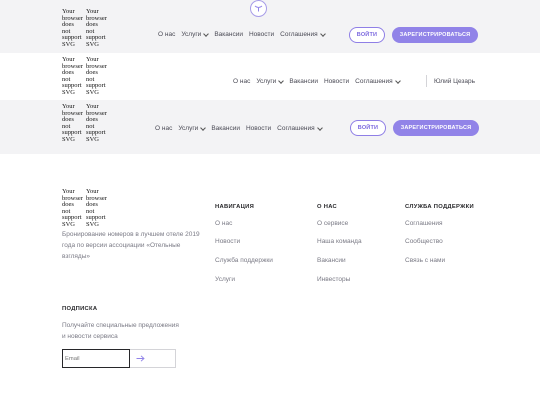 The height and width of the screenshot is (405, 540). What do you see at coordinates (235, 207) in the screenshot?
I see `footer-col-title-navigation: НАВИГАЦИЯ` at bounding box center [235, 207].